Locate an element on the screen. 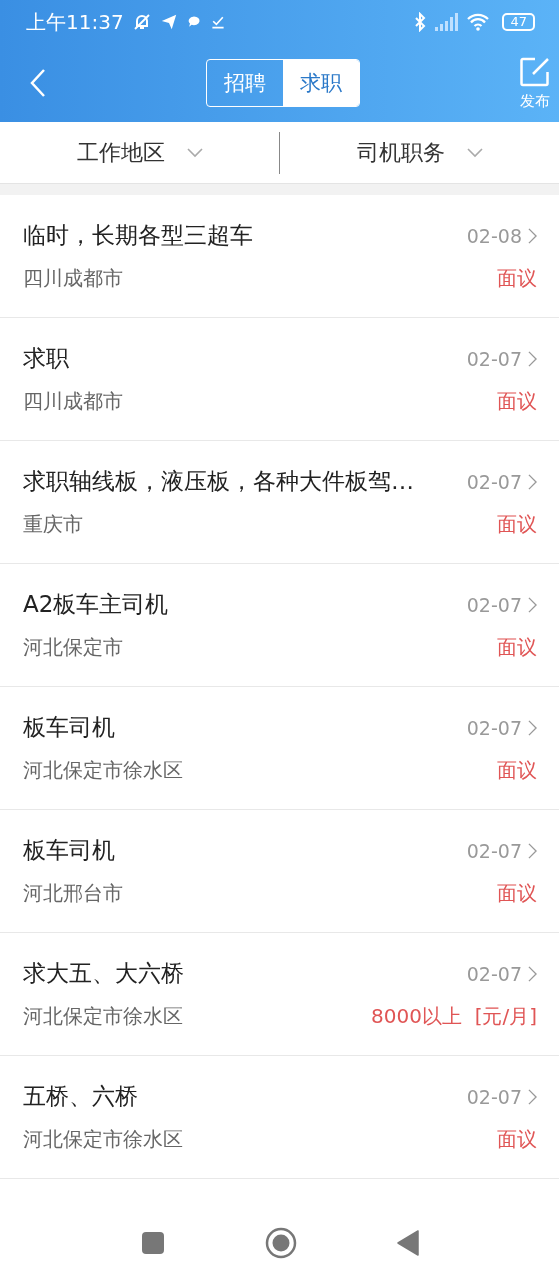 Image resolution: width=559 pixels, height=1280 pixels. listing-row: 求职 02-07 四川成都市 面议 is located at coordinates (279, 379).